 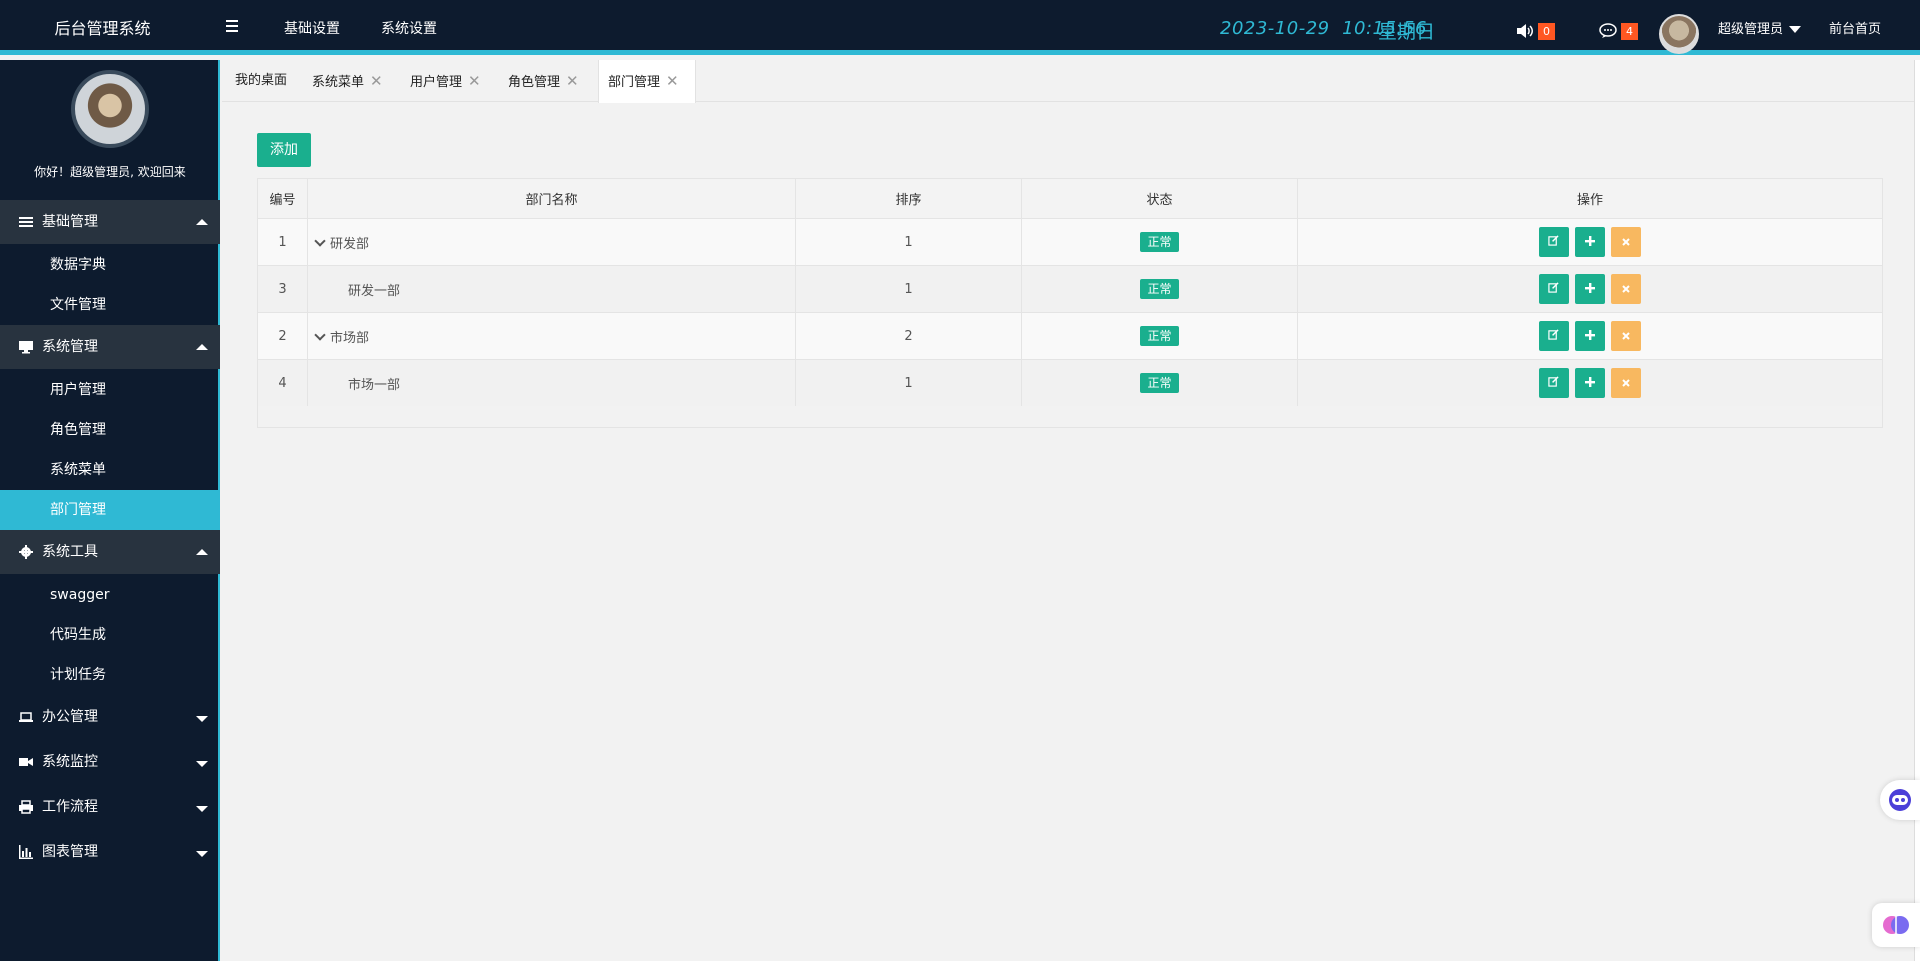 What do you see at coordinates (26, 762) in the screenshot?
I see `video-icon` at bounding box center [26, 762].